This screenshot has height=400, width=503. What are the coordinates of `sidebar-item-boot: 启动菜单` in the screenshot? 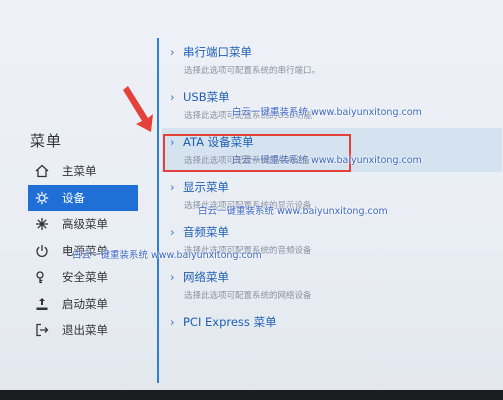 It's located at (83, 304).